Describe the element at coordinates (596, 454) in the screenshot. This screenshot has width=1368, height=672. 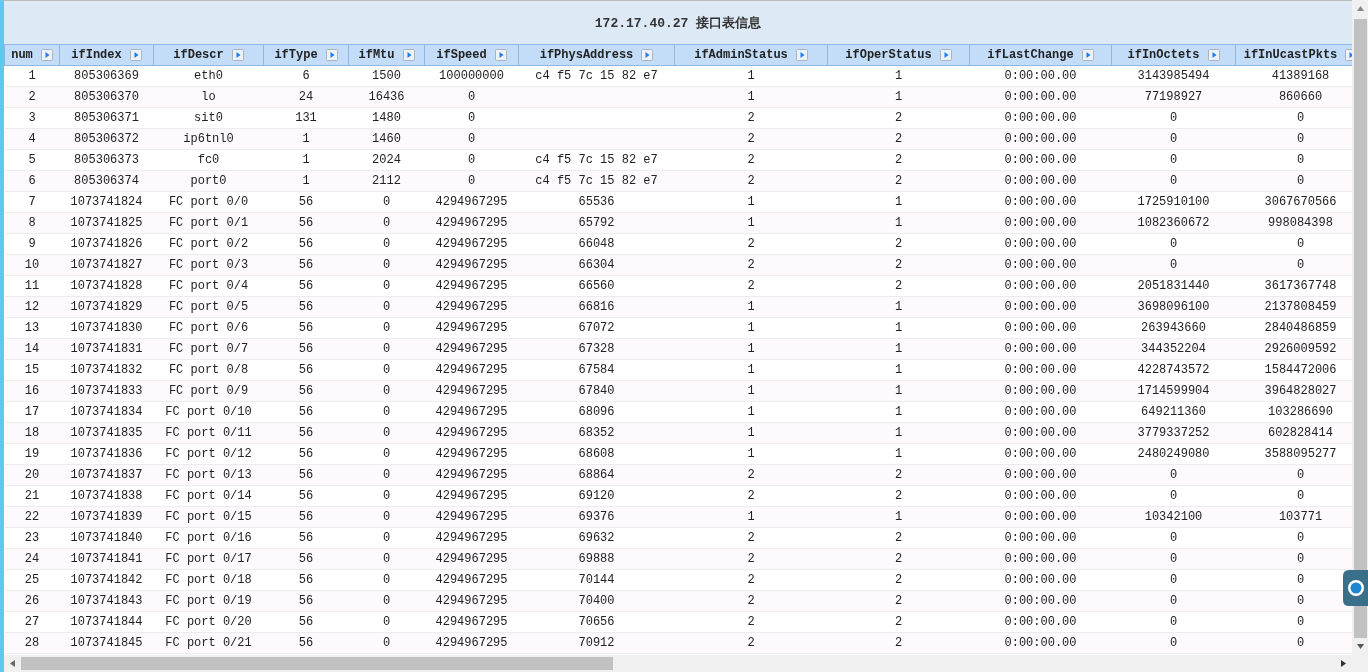
I see `table-cell: 68608` at that location.